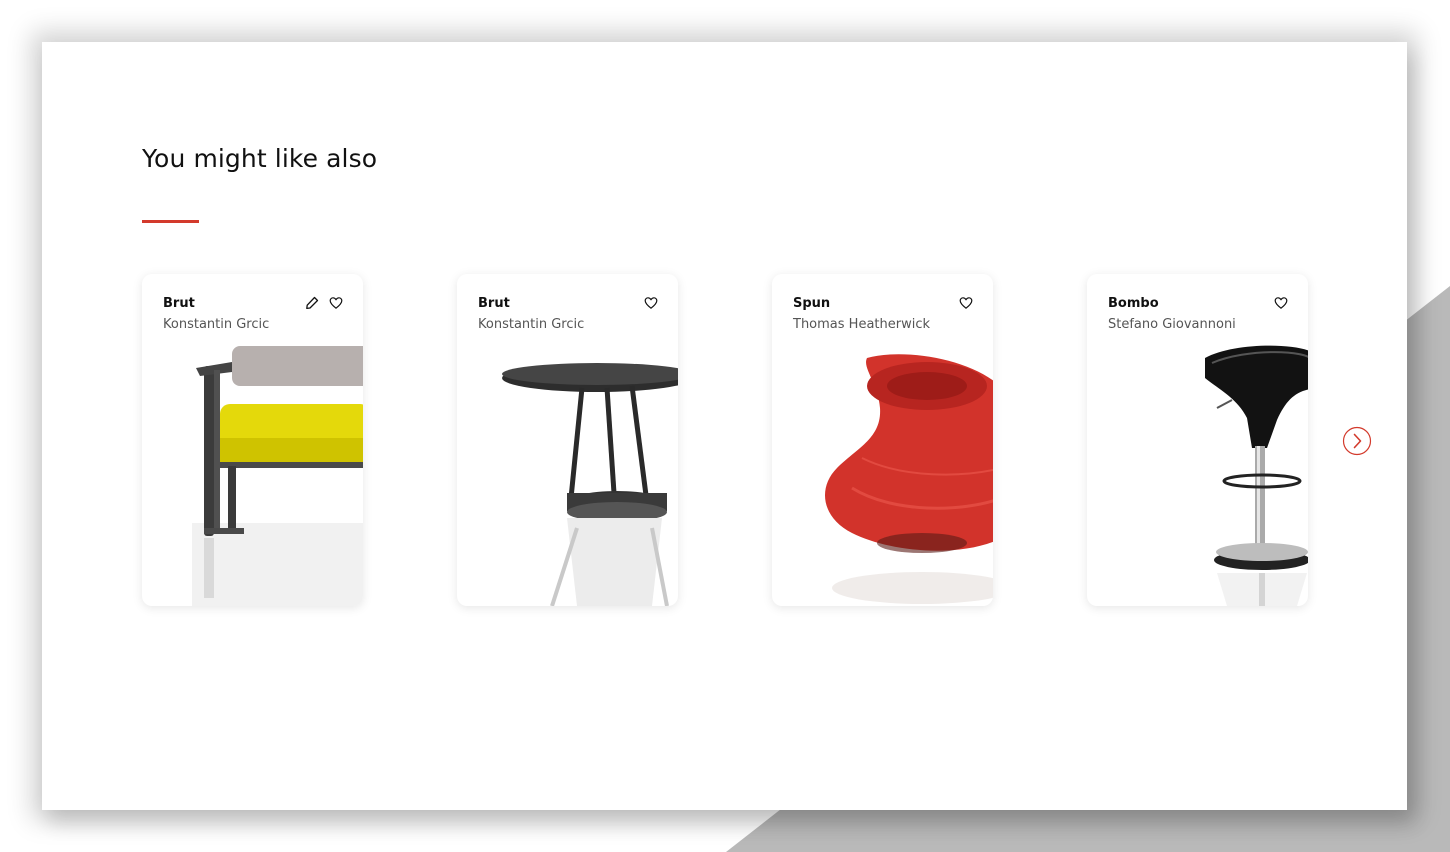  What do you see at coordinates (277, 476) in the screenshot?
I see `lounge-chair-image` at bounding box center [277, 476].